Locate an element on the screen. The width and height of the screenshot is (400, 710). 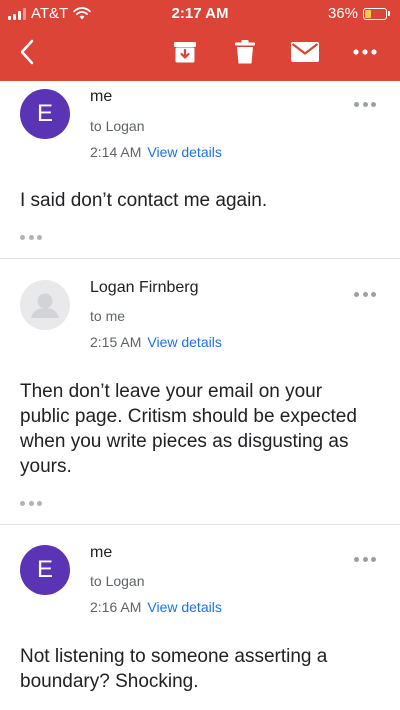
message-meta: 2:15 AM View details is located at coordinates (156, 342).